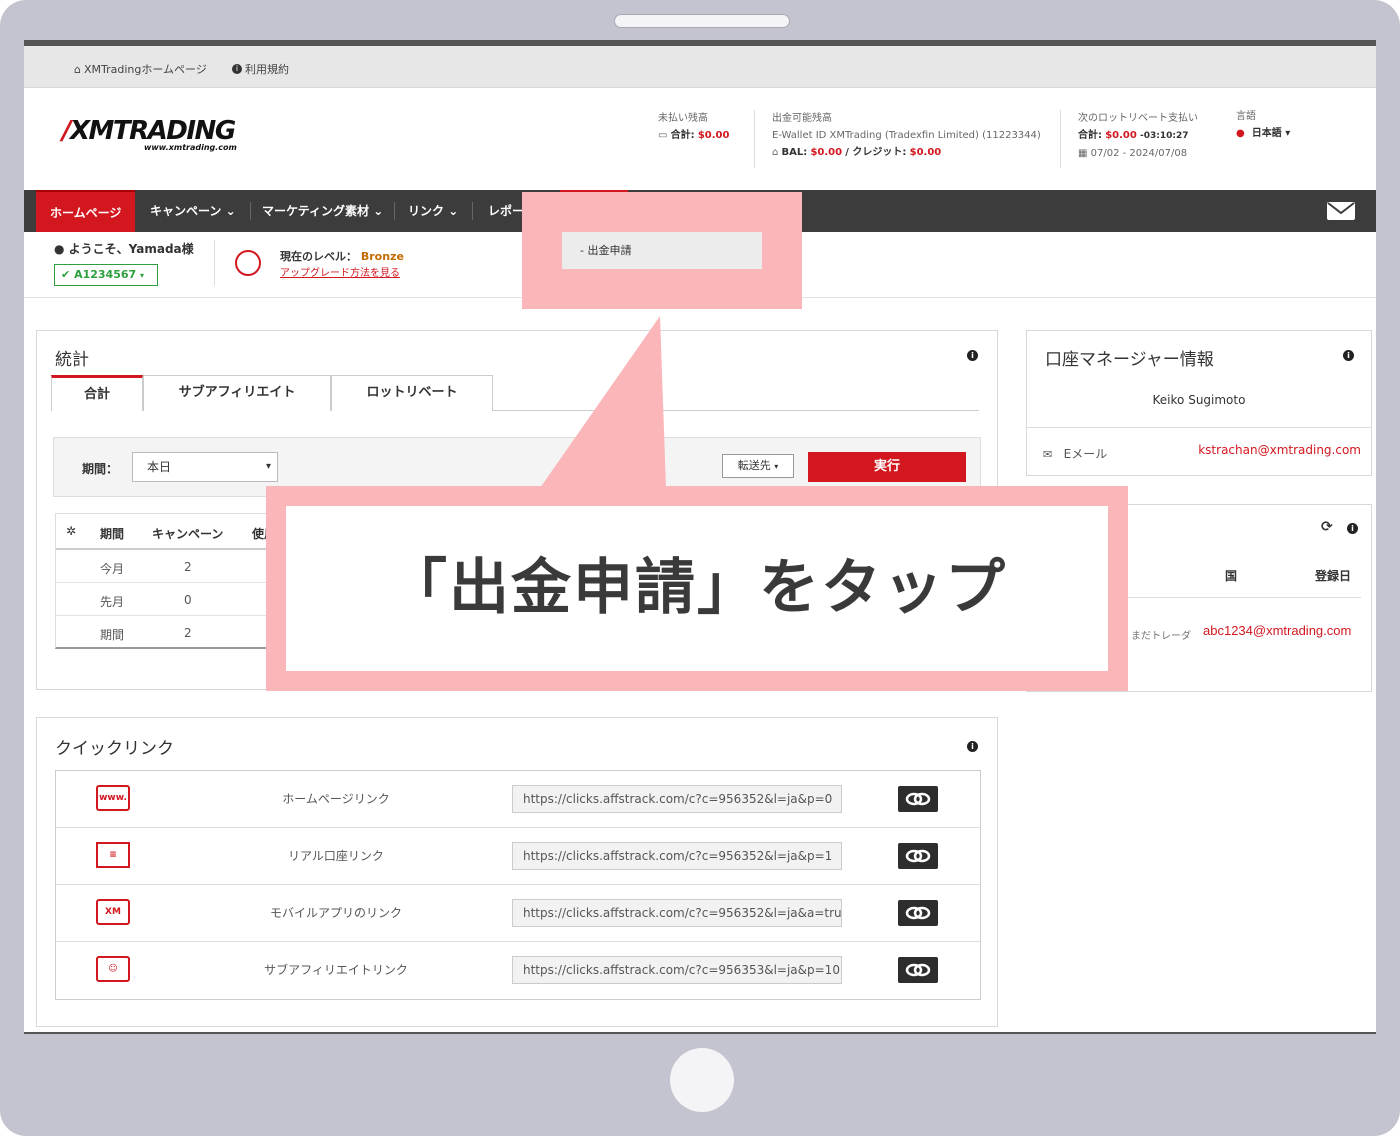 This screenshot has width=1400, height=1136. What do you see at coordinates (340, 271) in the screenshot?
I see `upgrade-link: アップグレード方法を見る` at bounding box center [340, 271].